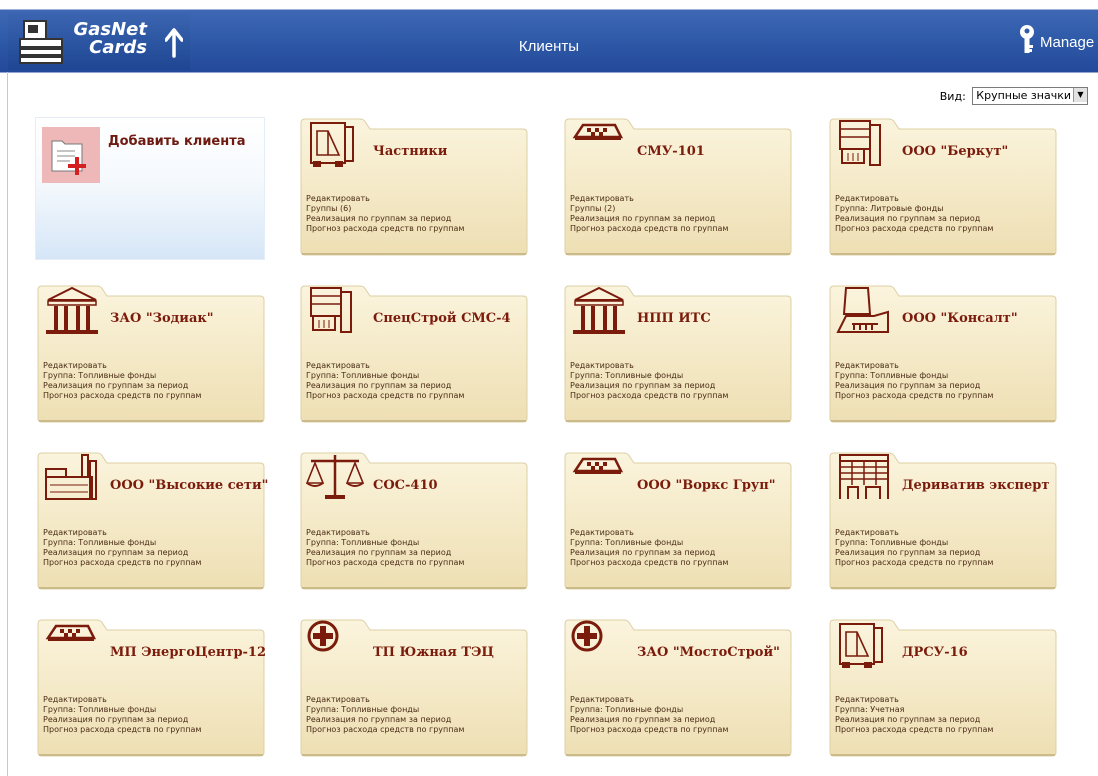  What do you see at coordinates (442, 318) in the screenshot?
I see `client-name: СпецСтрой СМС-4` at bounding box center [442, 318].